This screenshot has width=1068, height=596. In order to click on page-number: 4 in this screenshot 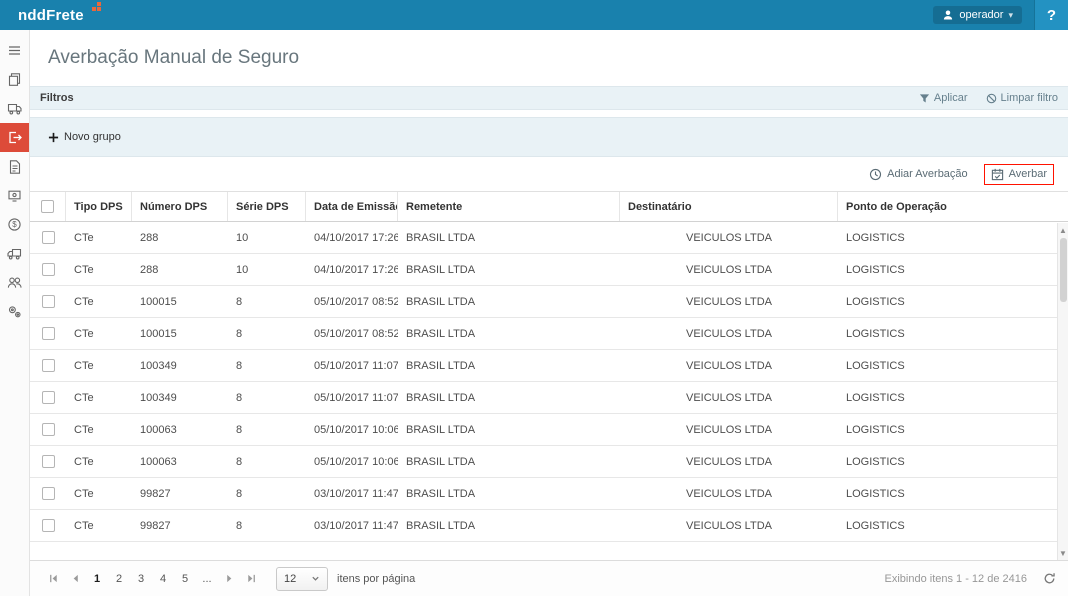, I will do `click(163, 579)`.